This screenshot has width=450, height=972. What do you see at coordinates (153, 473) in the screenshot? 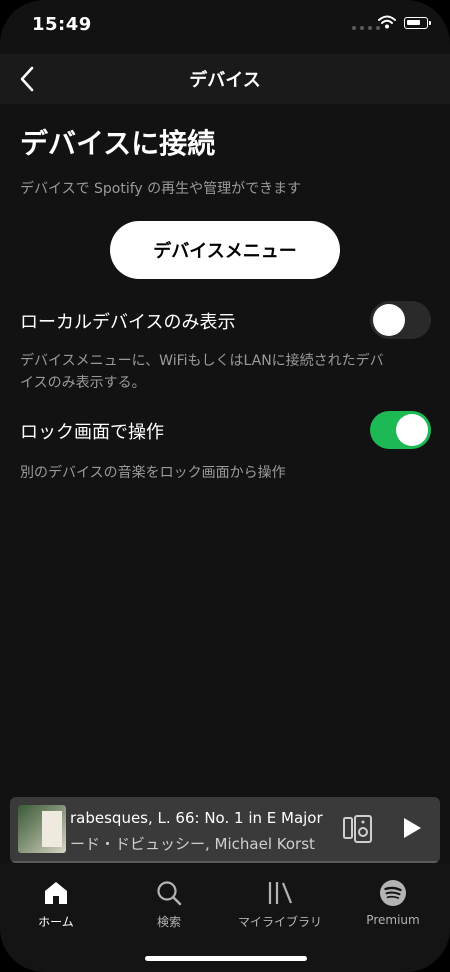
I see `lock-screen-help: 別のデバイスの音楽をロック画面から操作` at bounding box center [153, 473].